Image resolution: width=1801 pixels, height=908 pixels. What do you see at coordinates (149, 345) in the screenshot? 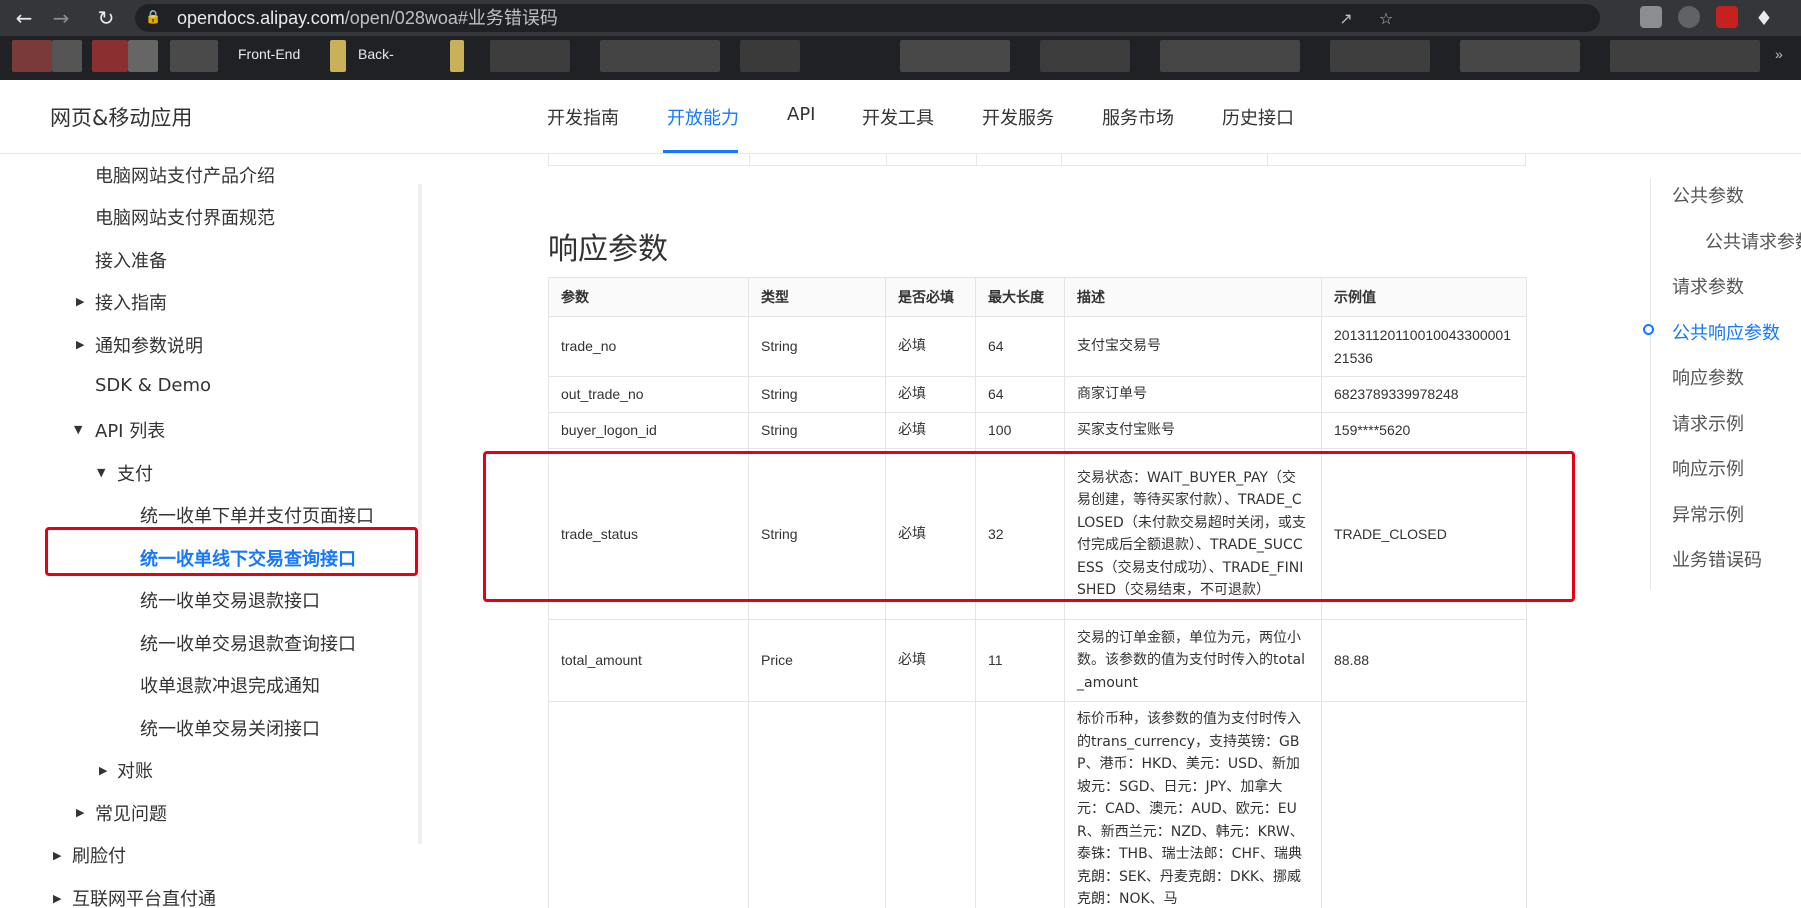
I see `sidebar-item-notify-params: 通知参数说明` at bounding box center [149, 345].